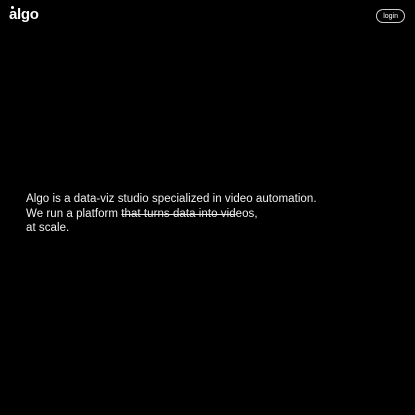 The height and width of the screenshot is (415, 415). What do you see at coordinates (178, 213) in the screenshot?
I see `hero-struck-text: that turns data into vid` at bounding box center [178, 213].